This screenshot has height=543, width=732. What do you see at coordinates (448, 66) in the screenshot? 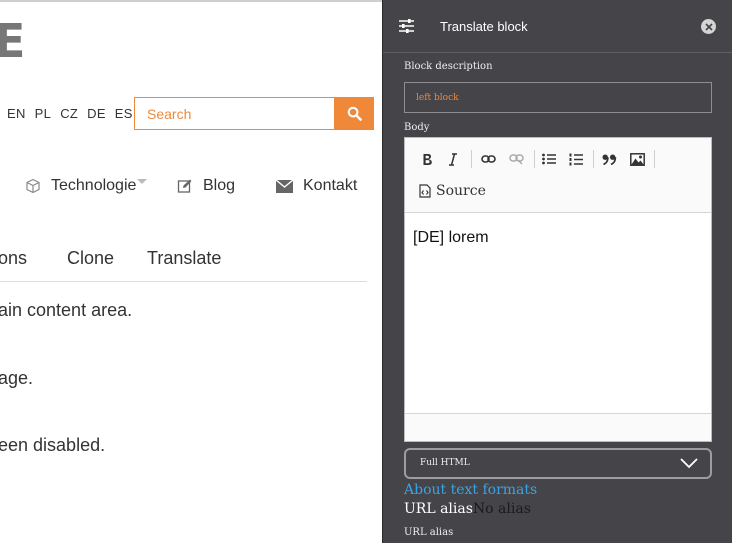
I see `block-description-label: Block description` at bounding box center [448, 66].